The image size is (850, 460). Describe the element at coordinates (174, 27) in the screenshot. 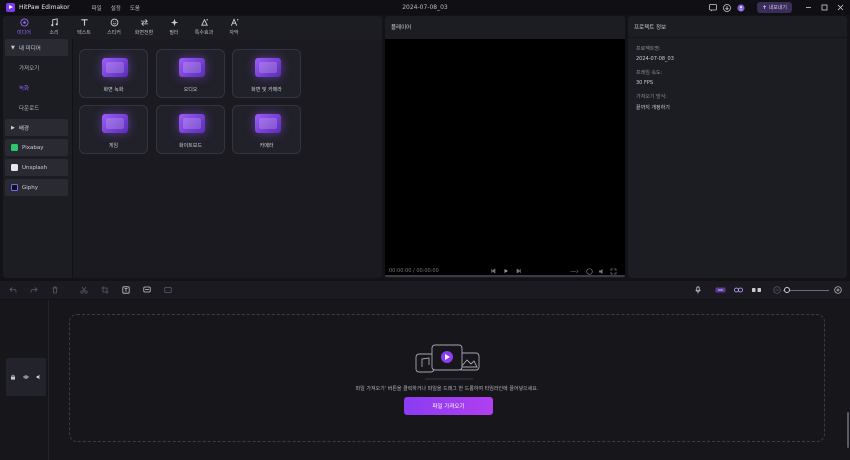

I see `tab-filter: 필터` at that location.